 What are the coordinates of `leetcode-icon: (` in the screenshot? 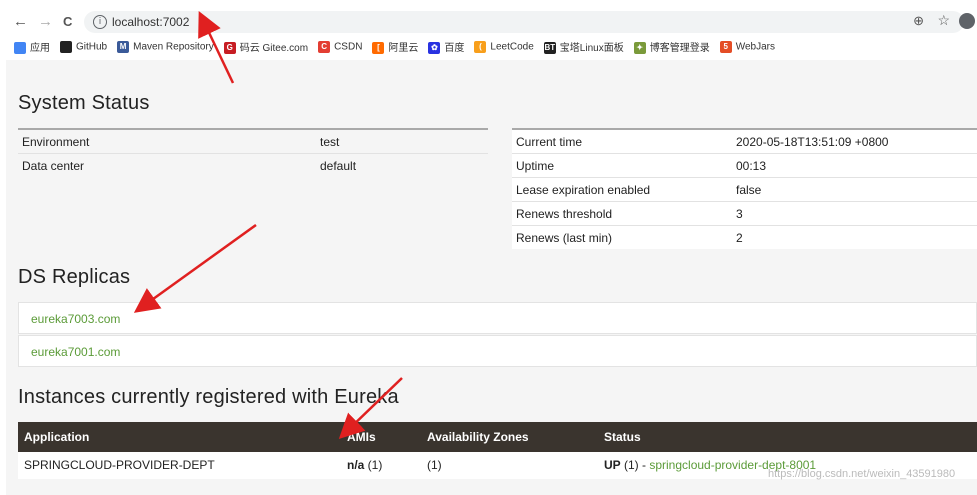 It's located at (480, 46).